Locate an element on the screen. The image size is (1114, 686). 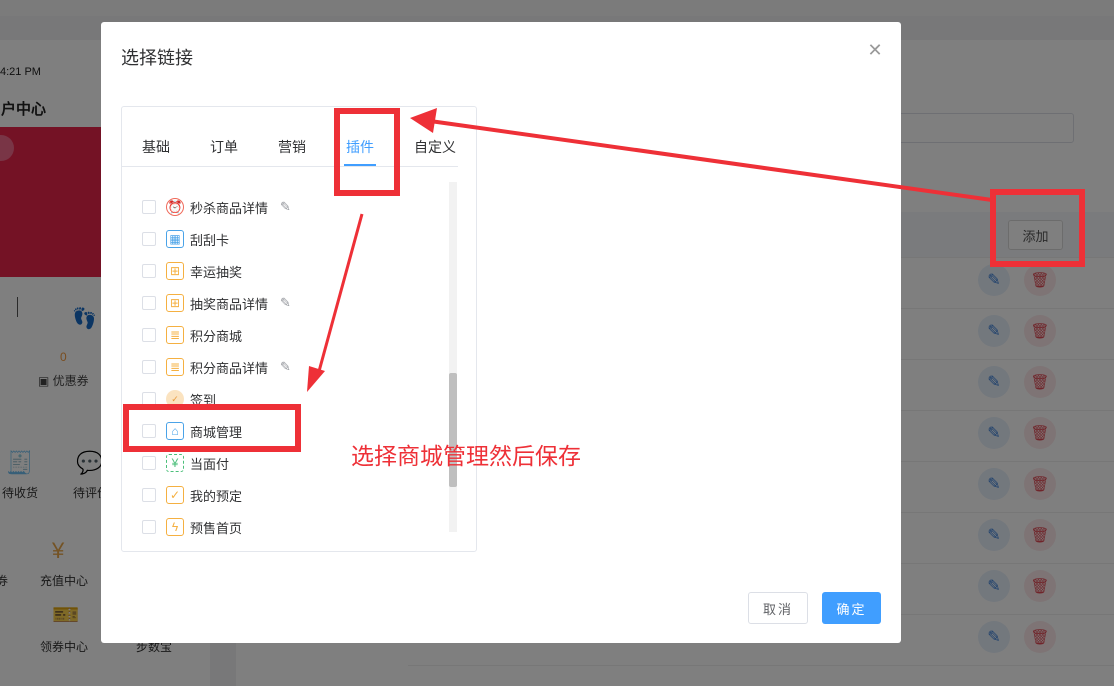
arrow-to-plugins-tab is located at coordinates (711, 160).